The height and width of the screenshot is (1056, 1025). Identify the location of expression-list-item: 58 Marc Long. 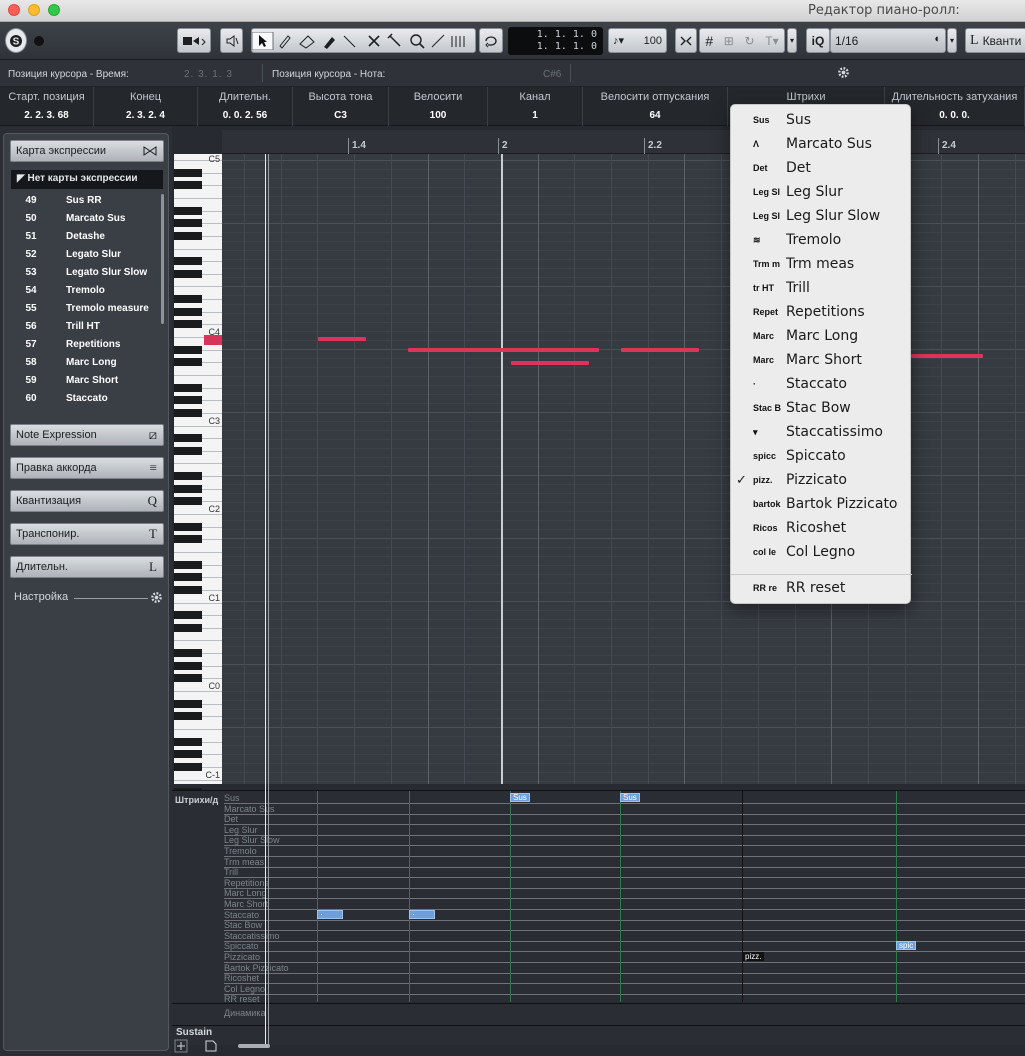
(85, 363).